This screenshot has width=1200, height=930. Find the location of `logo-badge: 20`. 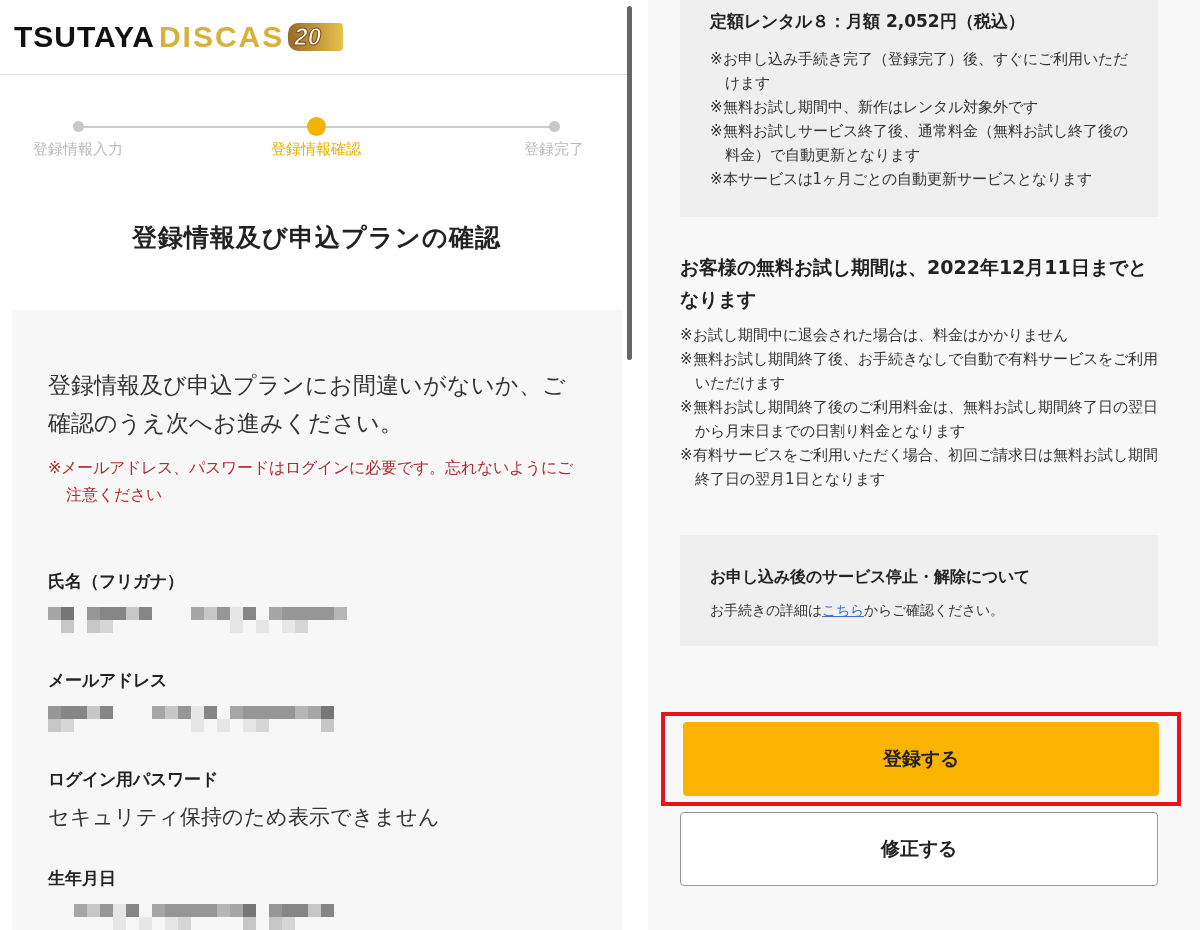

logo-badge: 20 is located at coordinates (315, 37).